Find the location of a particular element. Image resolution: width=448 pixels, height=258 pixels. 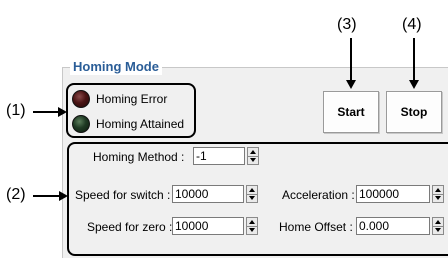

callout-4-arrow-head is located at coordinates (414, 84).